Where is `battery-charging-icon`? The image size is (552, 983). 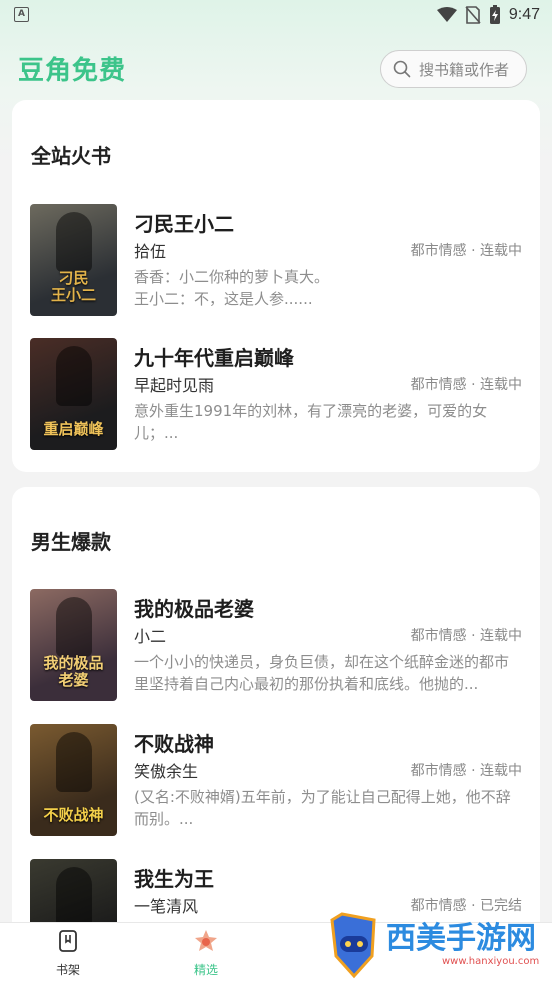 battery-charging-icon is located at coordinates (494, 14).